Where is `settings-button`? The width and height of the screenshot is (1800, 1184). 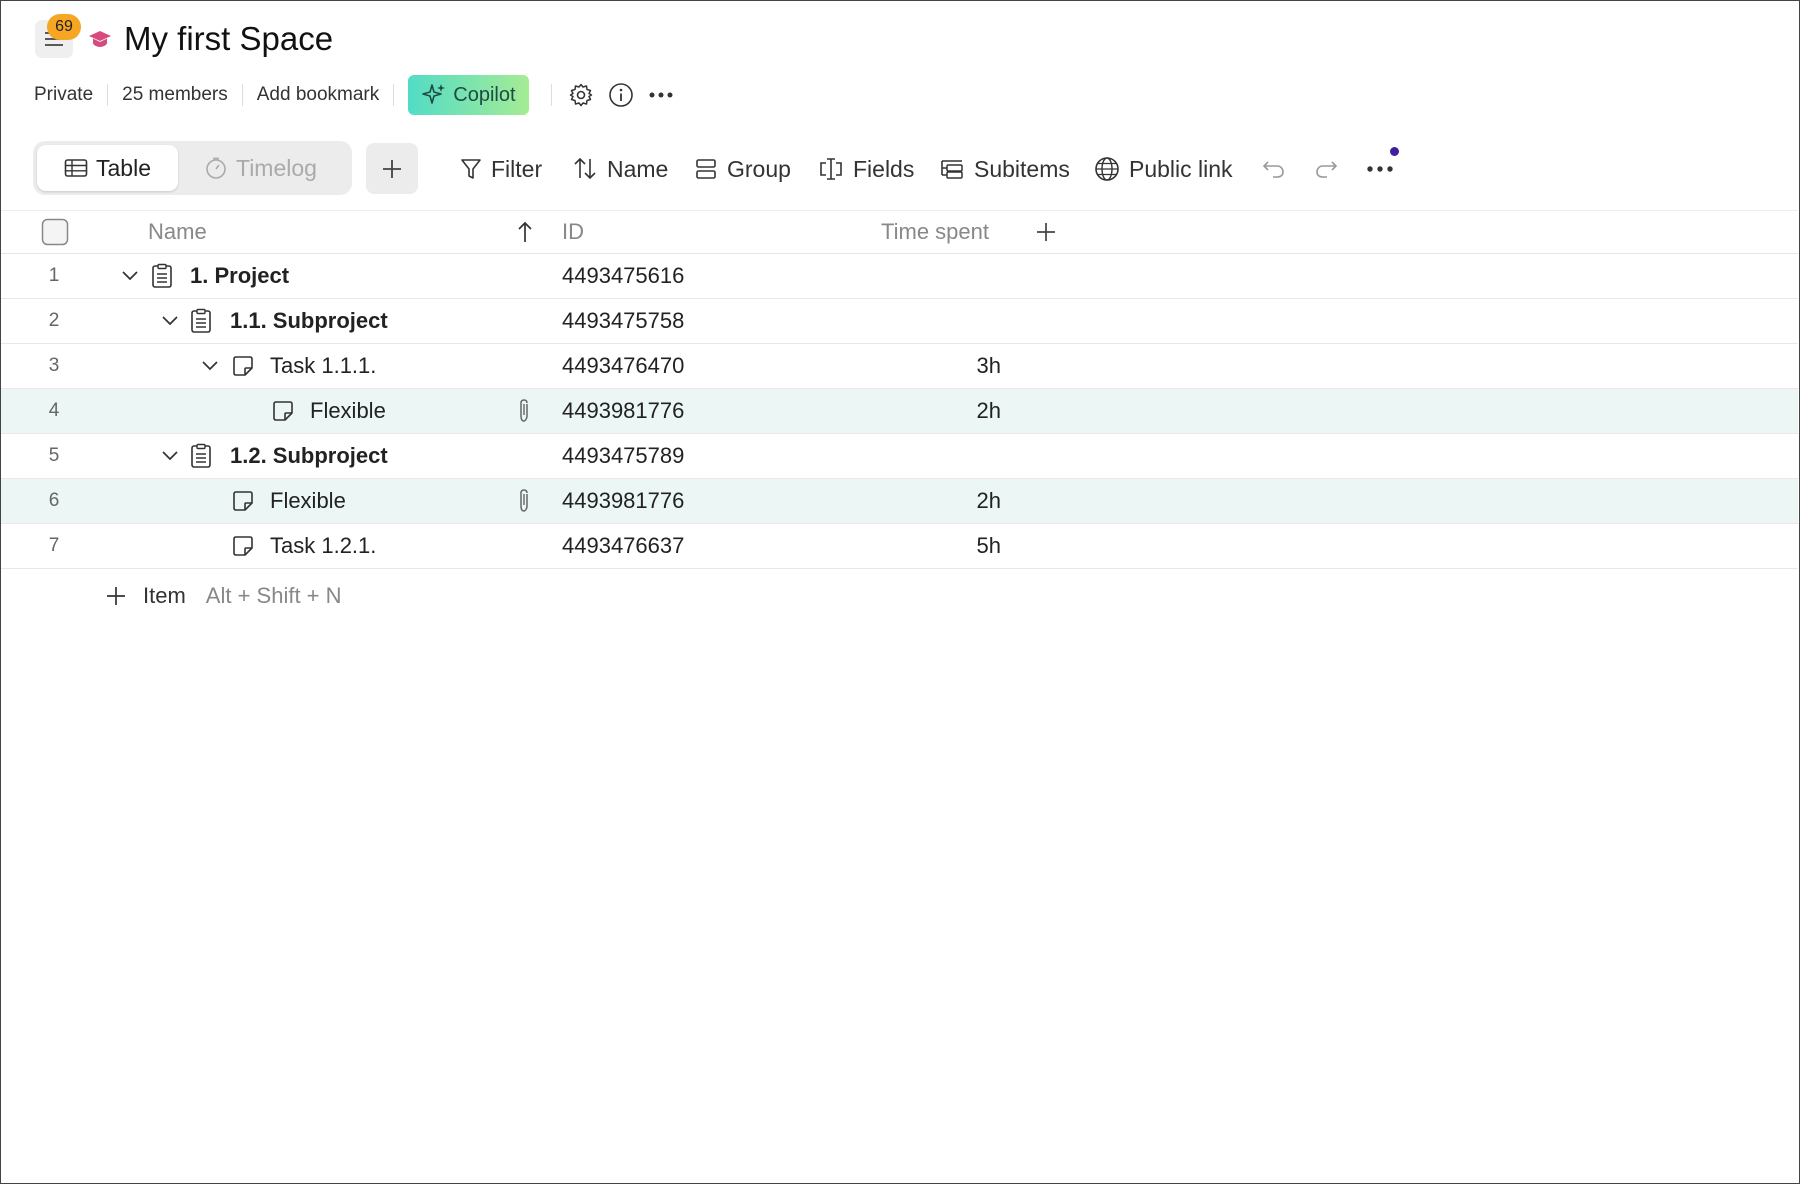 settings-button is located at coordinates (581, 95).